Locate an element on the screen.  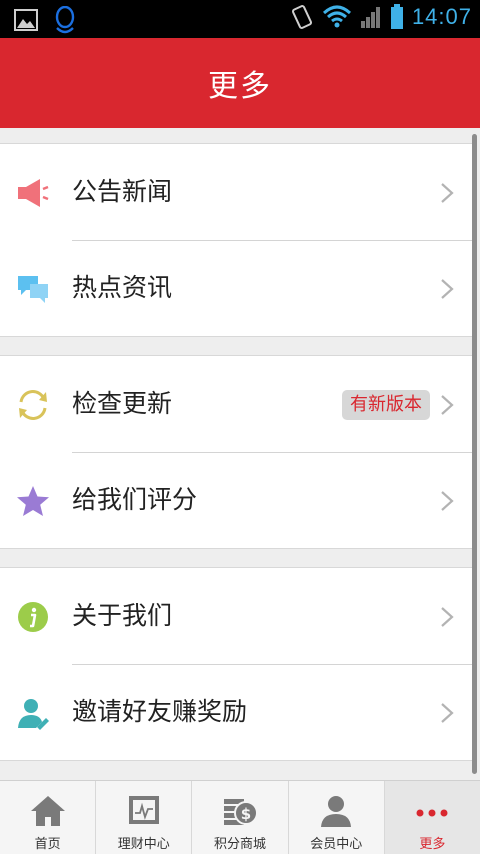
title-bar: 更多 is located at coordinates (240, 83).